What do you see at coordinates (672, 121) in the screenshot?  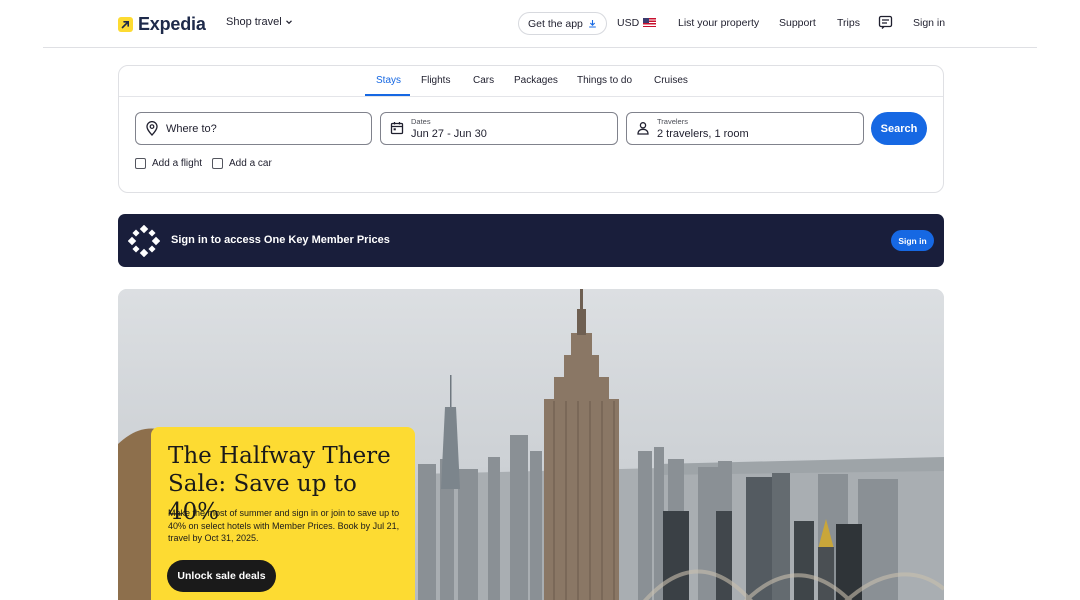 I see `travelers-label: Travelers` at bounding box center [672, 121].